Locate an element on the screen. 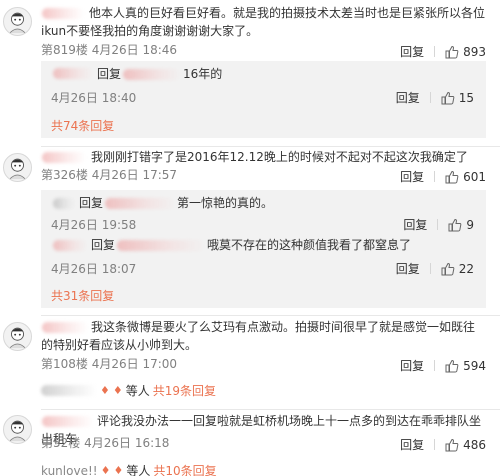  replier-blurred is located at coordinates (69, 390).